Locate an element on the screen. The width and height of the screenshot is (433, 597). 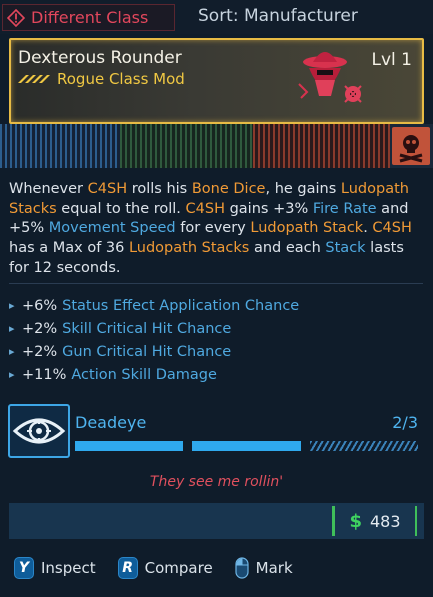
different-class-warning: Different Class is located at coordinates (88, 17).